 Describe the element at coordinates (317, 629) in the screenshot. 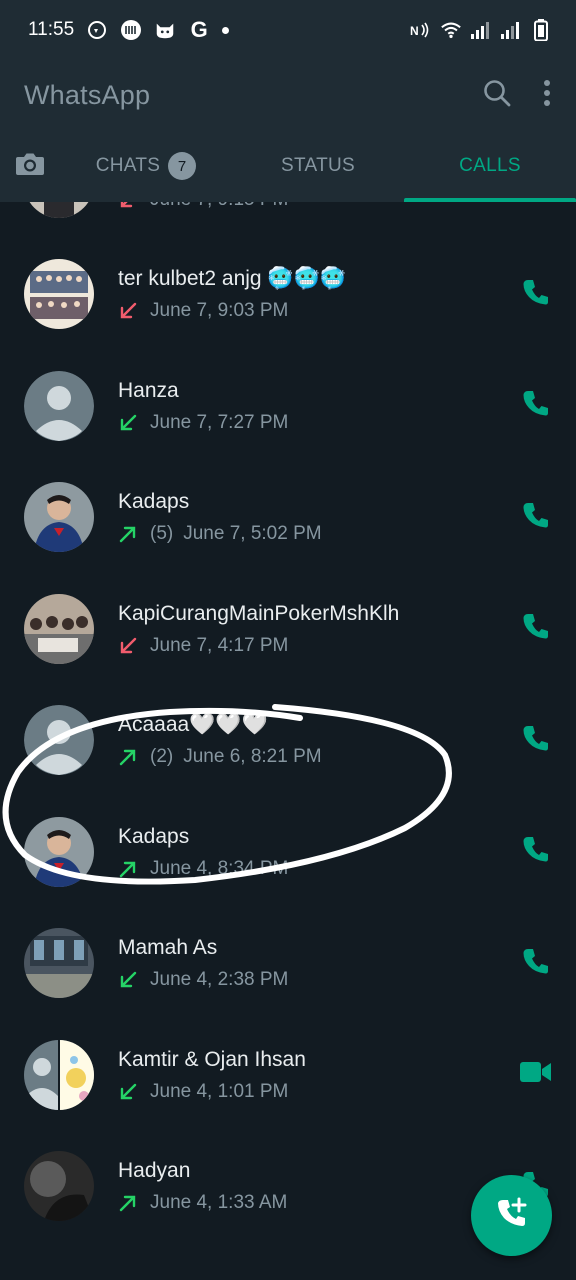

I see `call-info: KapiCurangMainPokerMshKlh June 7, 4:17 PM` at that location.